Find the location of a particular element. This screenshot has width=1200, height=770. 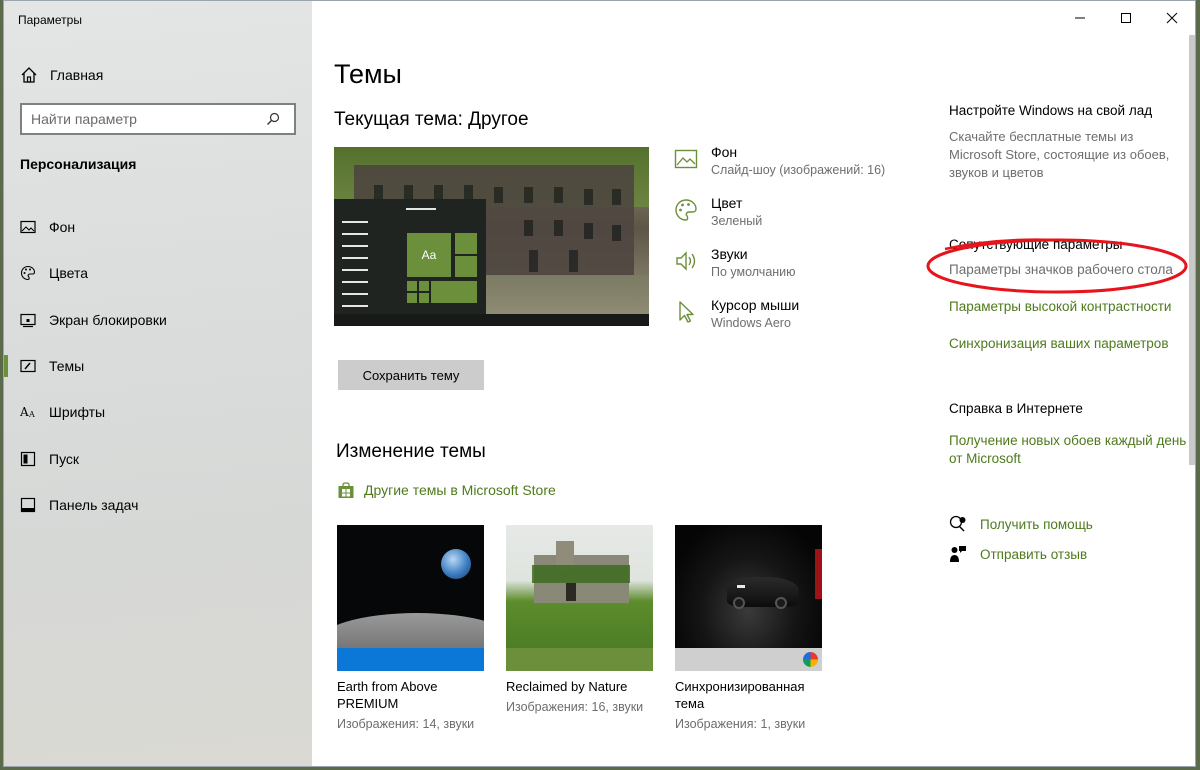

sync-settings-link: Синхронизация ваших параметров is located at coordinates (1069, 344).